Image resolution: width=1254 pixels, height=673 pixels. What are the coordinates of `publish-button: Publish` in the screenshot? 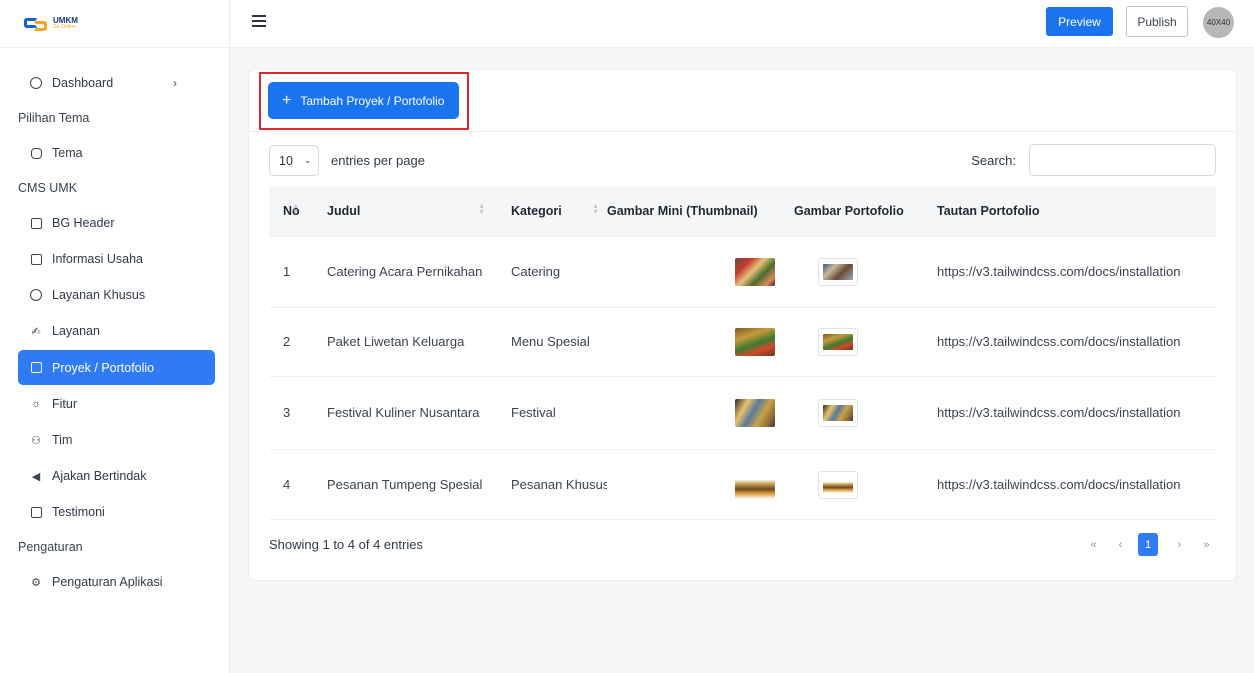 It's located at (1157, 21).